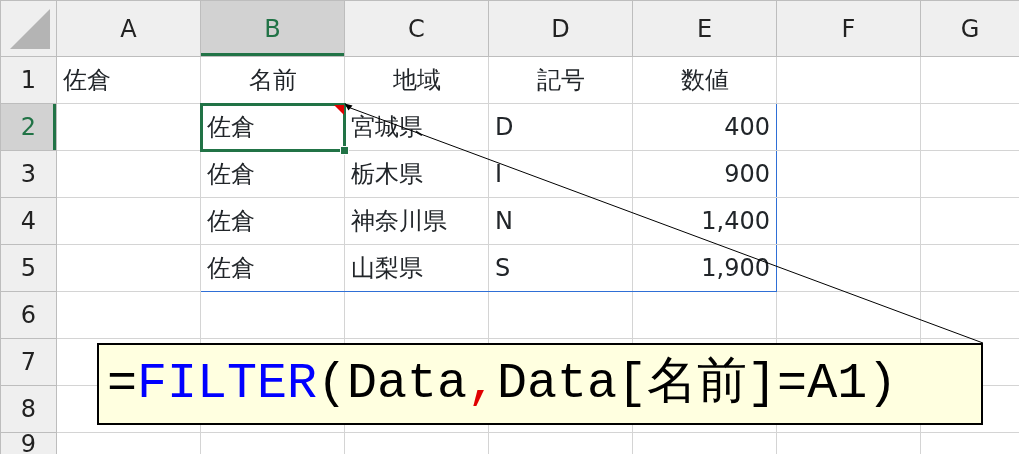 The image size is (1019, 454). Describe the element at coordinates (128, 28) in the screenshot. I see `column-header: A` at that location.